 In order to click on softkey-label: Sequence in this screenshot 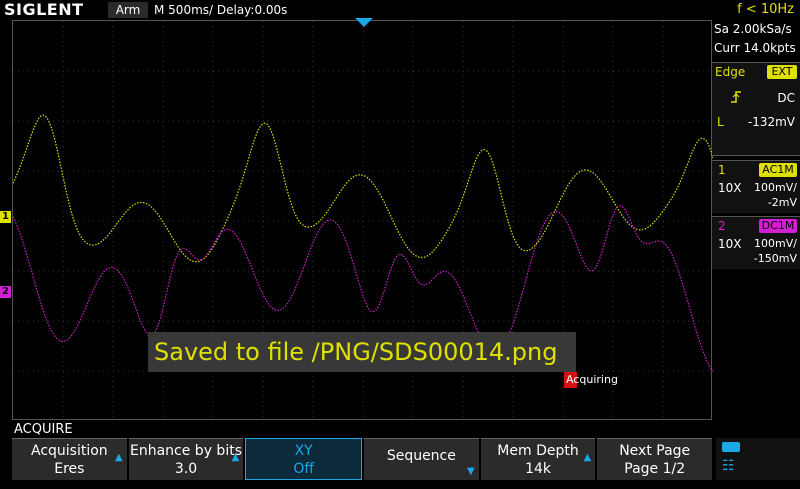, I will do `click(421, 456)`.